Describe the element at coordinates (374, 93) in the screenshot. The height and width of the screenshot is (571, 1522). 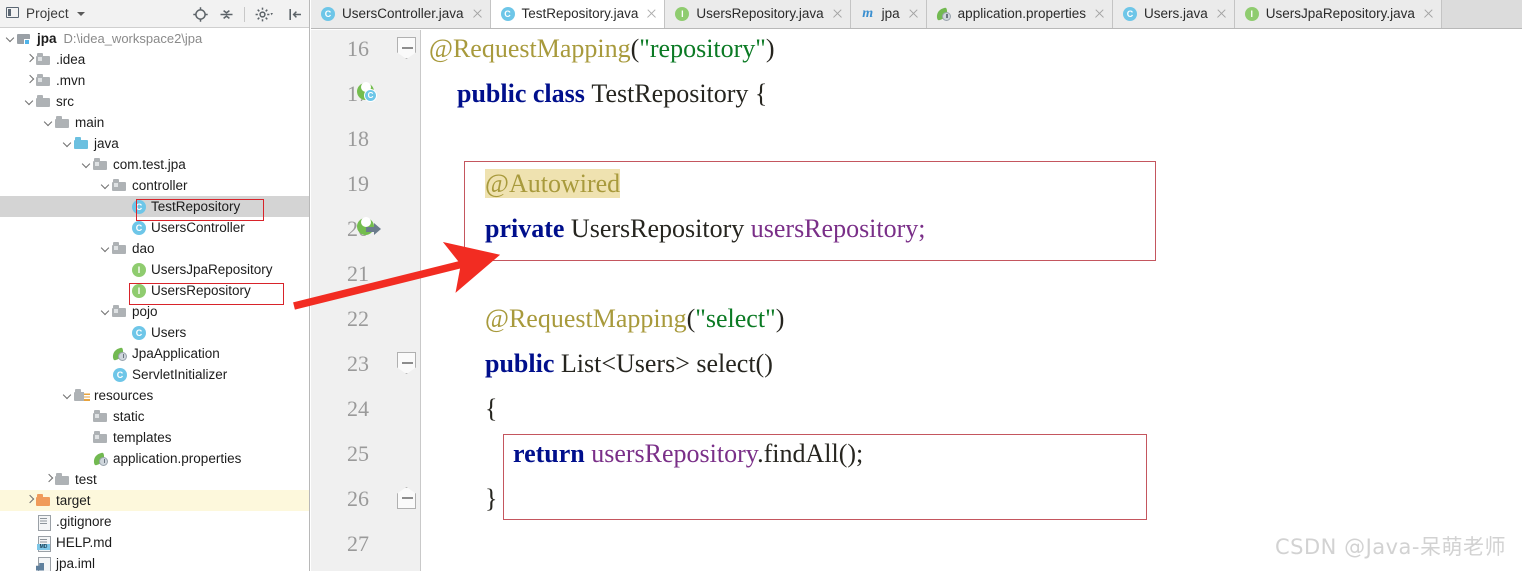
I see `spring-bean-class-gutter-icon: C` at that location.